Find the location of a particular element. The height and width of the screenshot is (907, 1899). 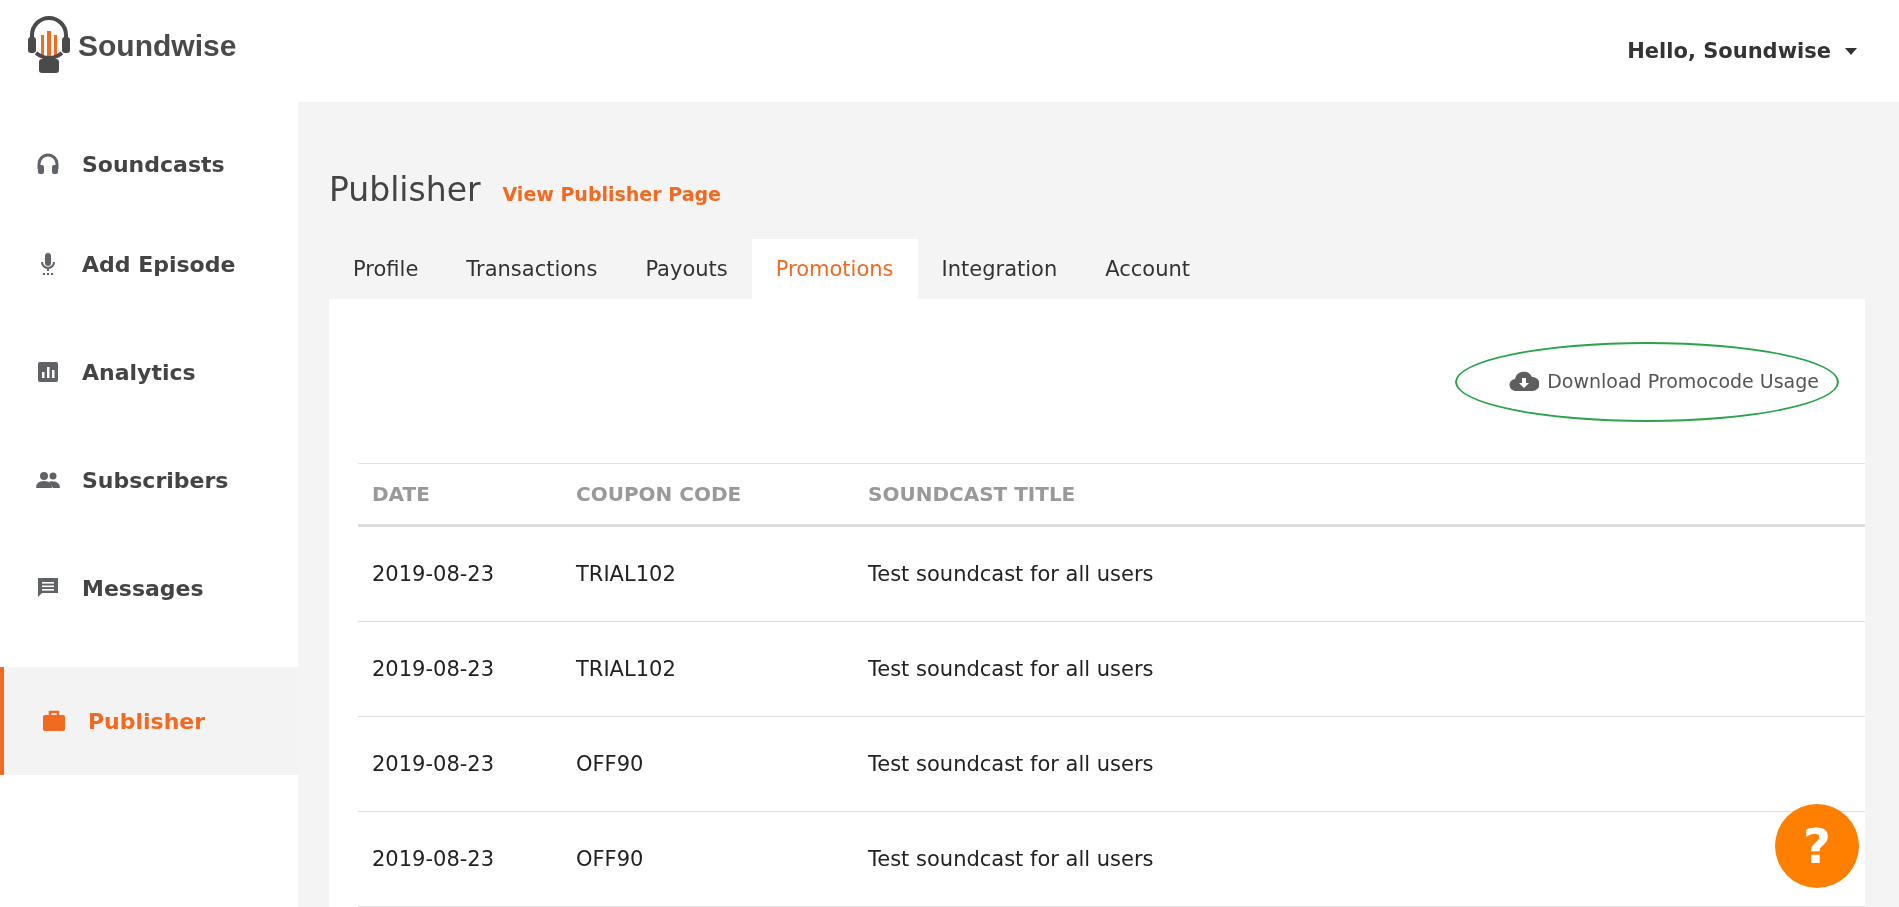

tab: Integration is located at coordinates (999, 269).